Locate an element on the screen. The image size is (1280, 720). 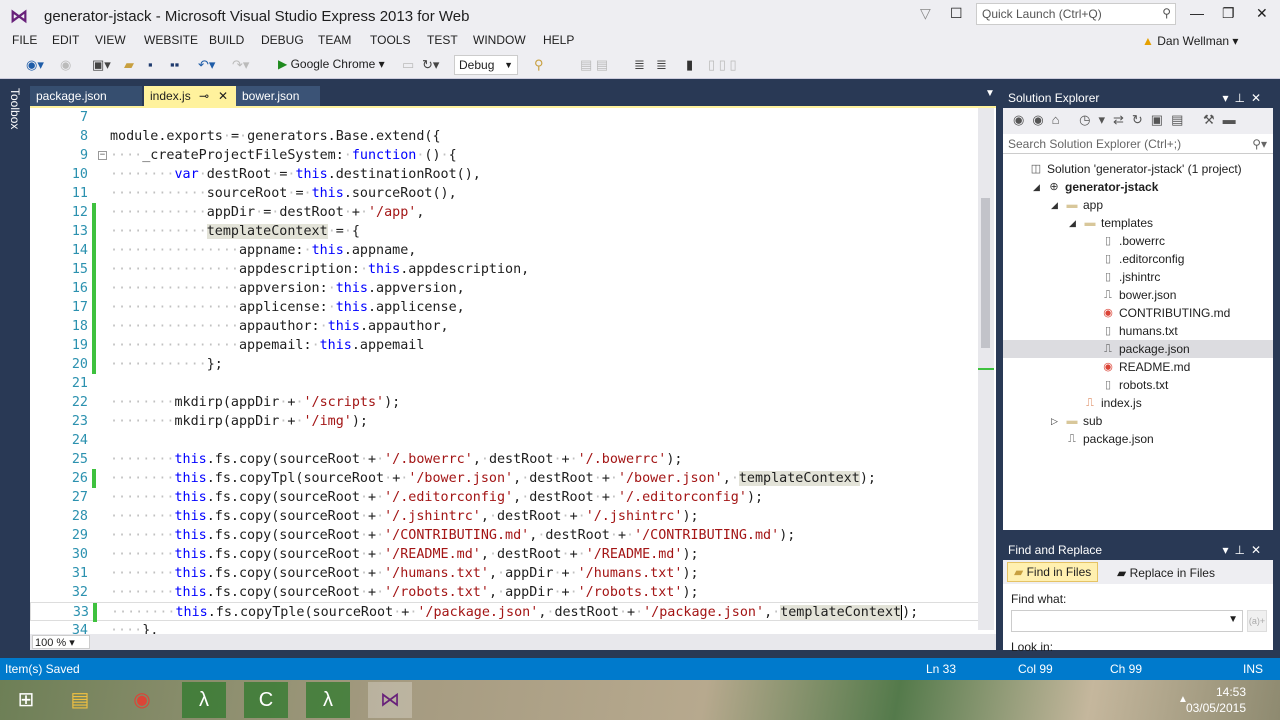
menu-edit: EDIT is located at coordinates (65, 40).